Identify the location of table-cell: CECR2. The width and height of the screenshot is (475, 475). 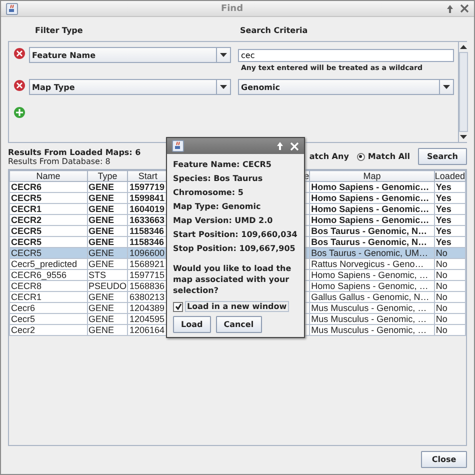
(26, 220).